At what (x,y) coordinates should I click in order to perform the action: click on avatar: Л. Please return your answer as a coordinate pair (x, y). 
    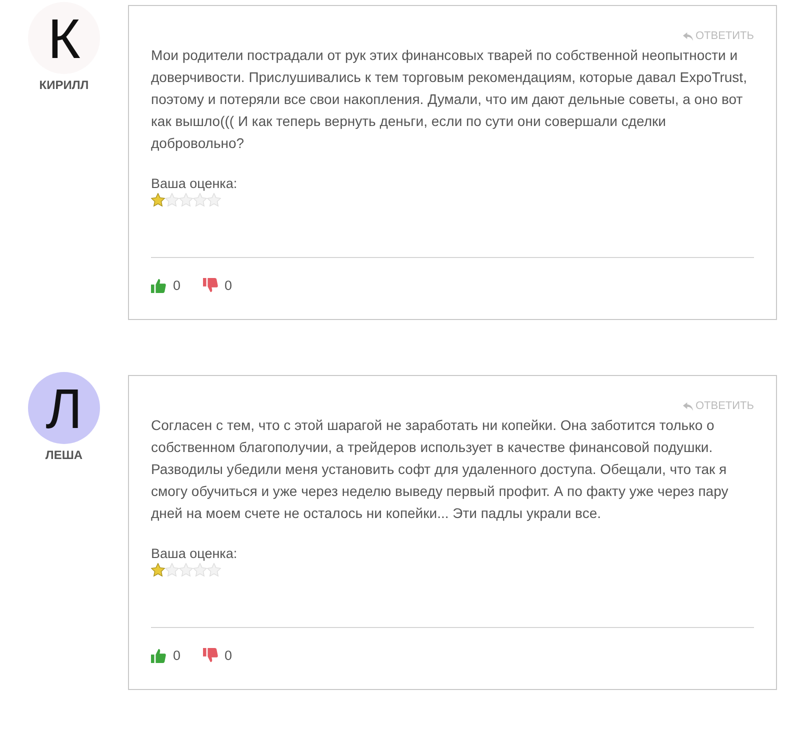
    Looking at the image, I should click on (64, 408).